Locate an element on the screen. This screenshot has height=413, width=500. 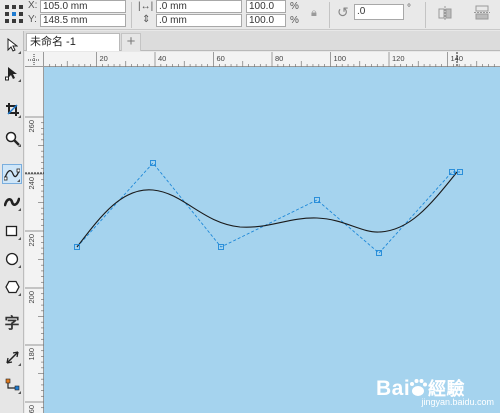
baidu-watermark: Bai 經驗 jingyan.baidu.com is located at coordinates (435, 391).